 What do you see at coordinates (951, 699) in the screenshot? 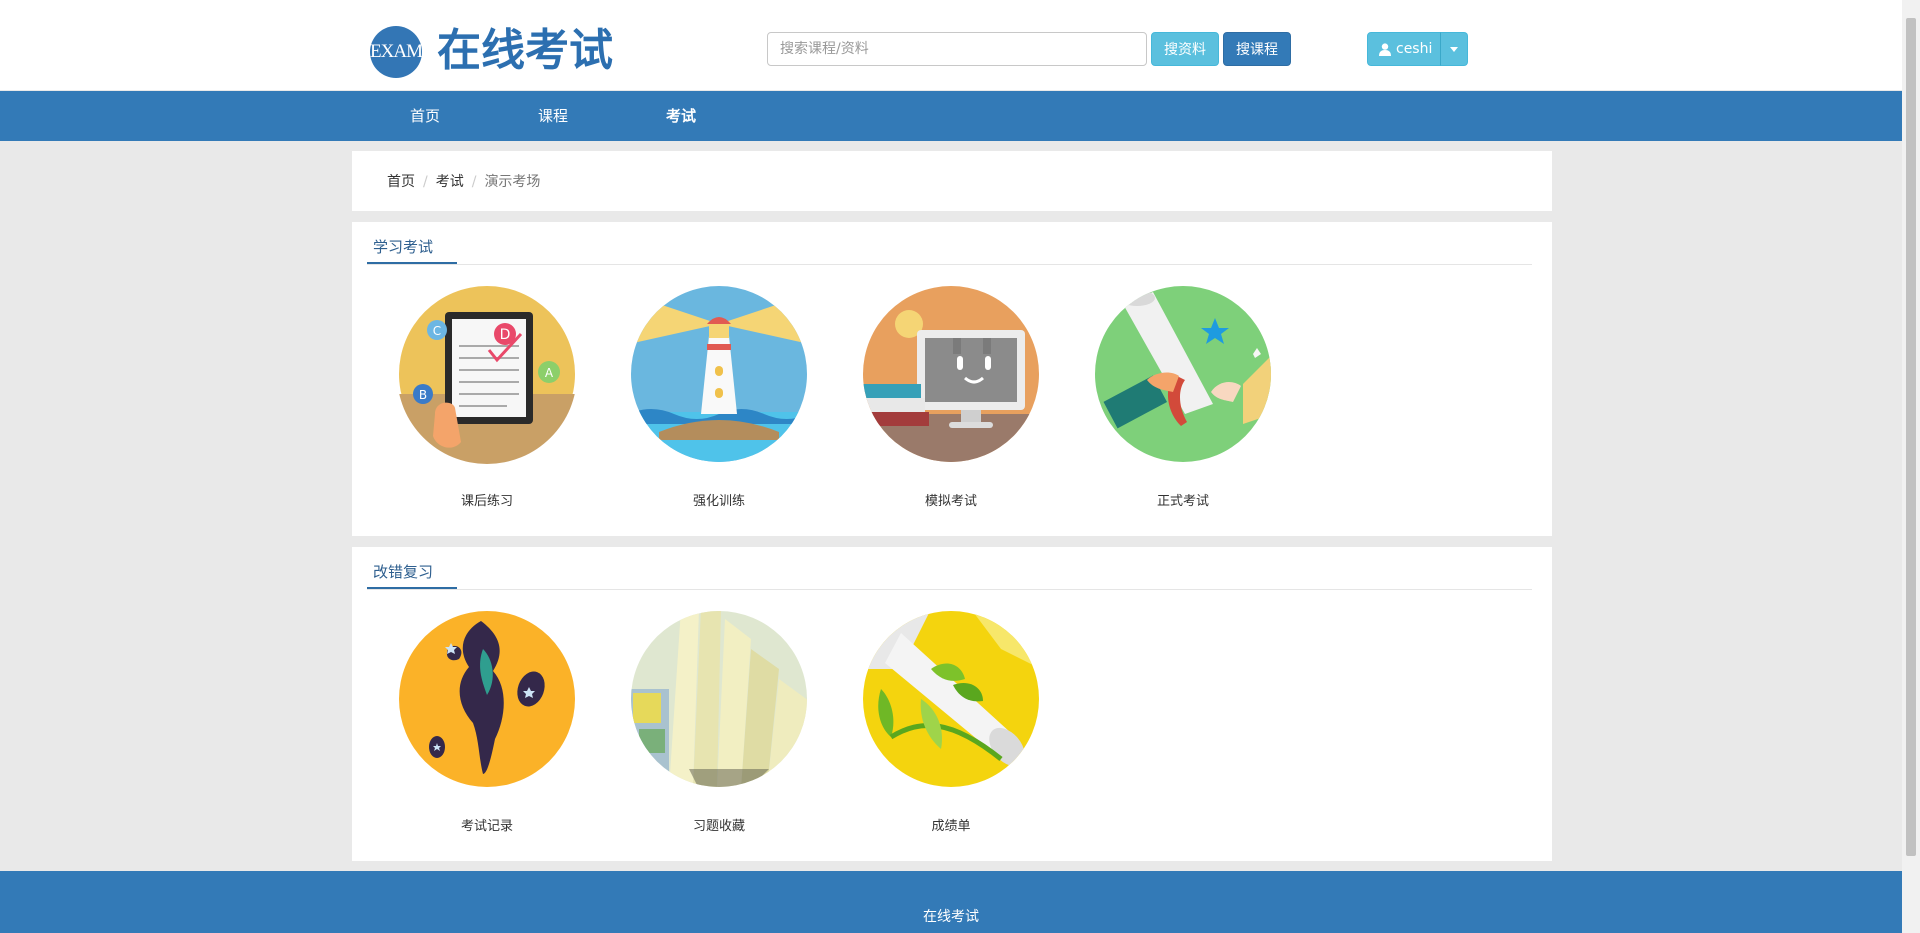
I see `scroll-ribbon-icon` at bounding box center [951, 699].